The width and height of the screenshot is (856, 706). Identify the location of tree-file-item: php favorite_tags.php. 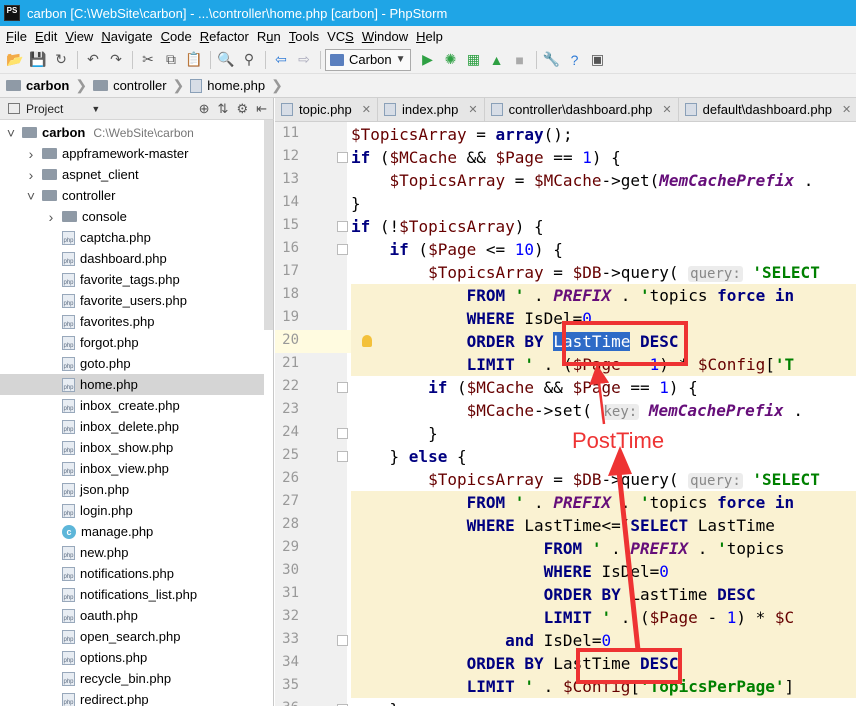
(132, 279).